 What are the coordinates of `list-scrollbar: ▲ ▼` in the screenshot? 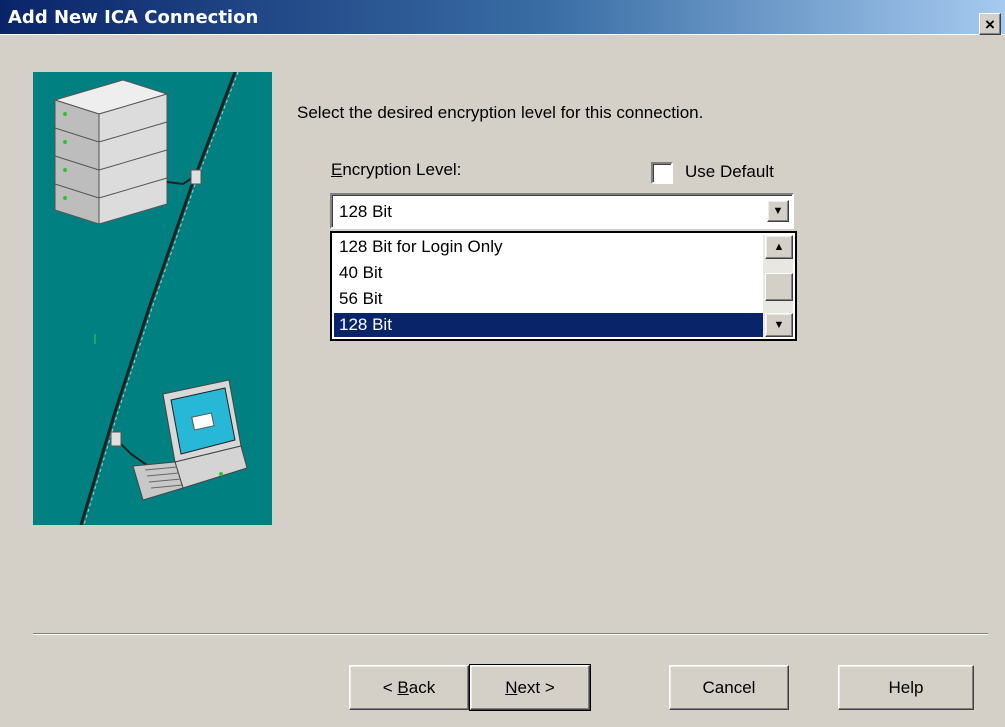 It's located at (778, 286).